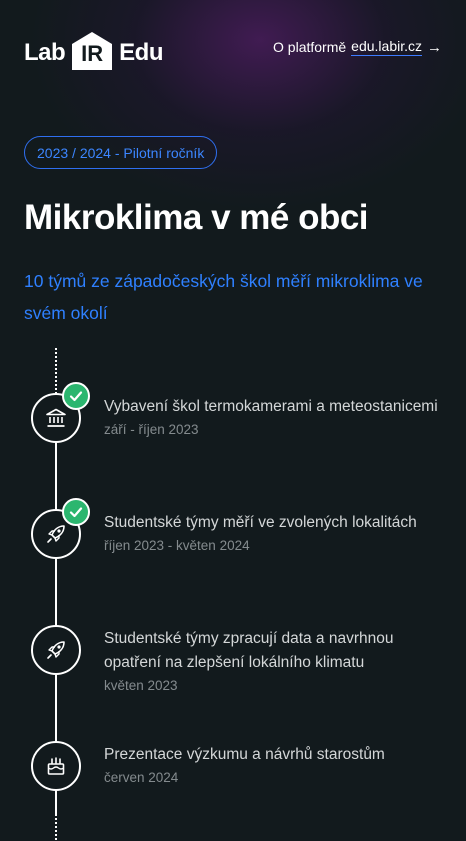 The width and height of the screenshot is (466, 841). Describe the element at coordinates (434, 47) in the screenshot. I see `arrow-right-icon: →` at that location.